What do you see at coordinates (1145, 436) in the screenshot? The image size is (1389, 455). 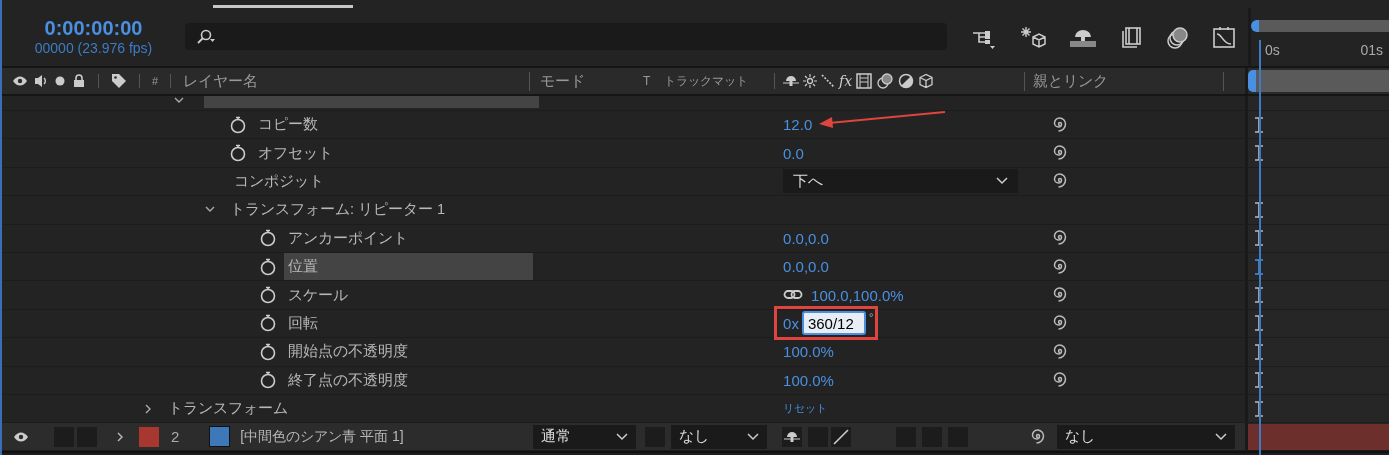 I see `parent-dropdown: なし` at bounding box center [1145, 436].